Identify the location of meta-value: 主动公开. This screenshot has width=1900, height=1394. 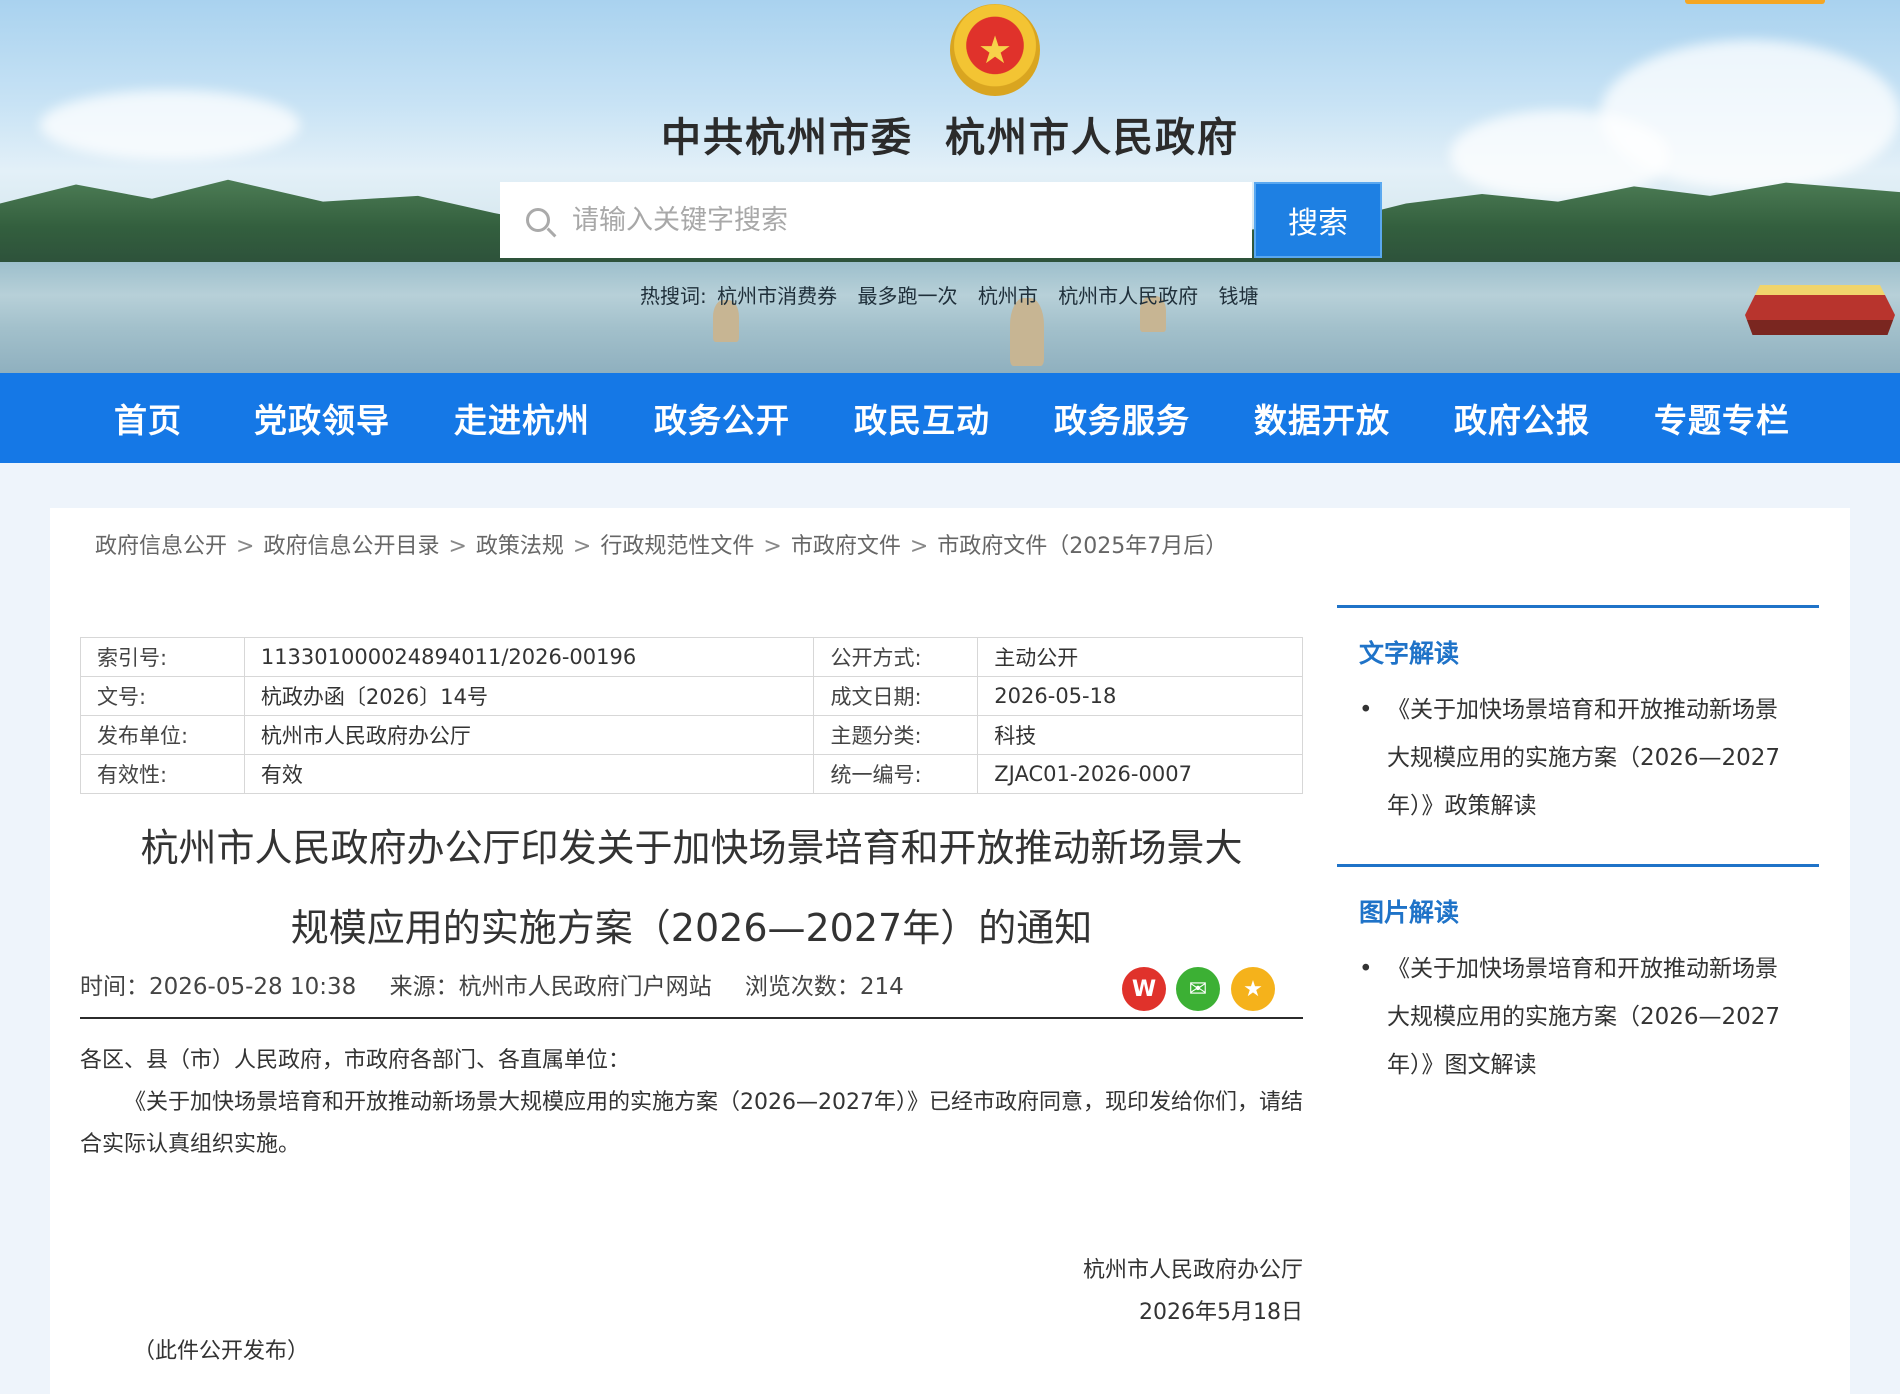
(1140, 657).